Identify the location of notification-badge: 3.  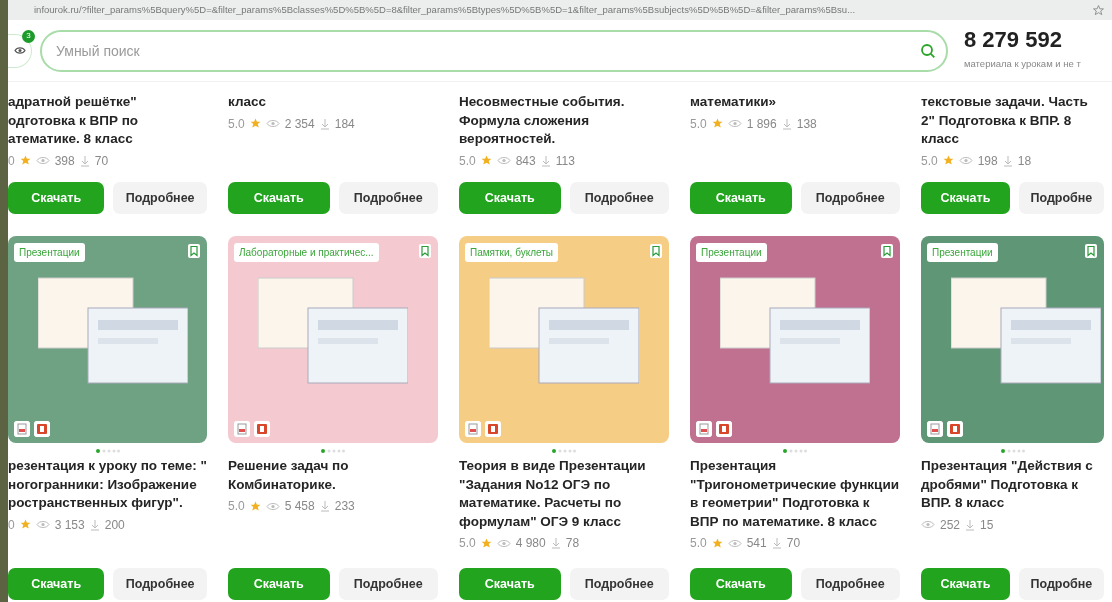
(28, 36).